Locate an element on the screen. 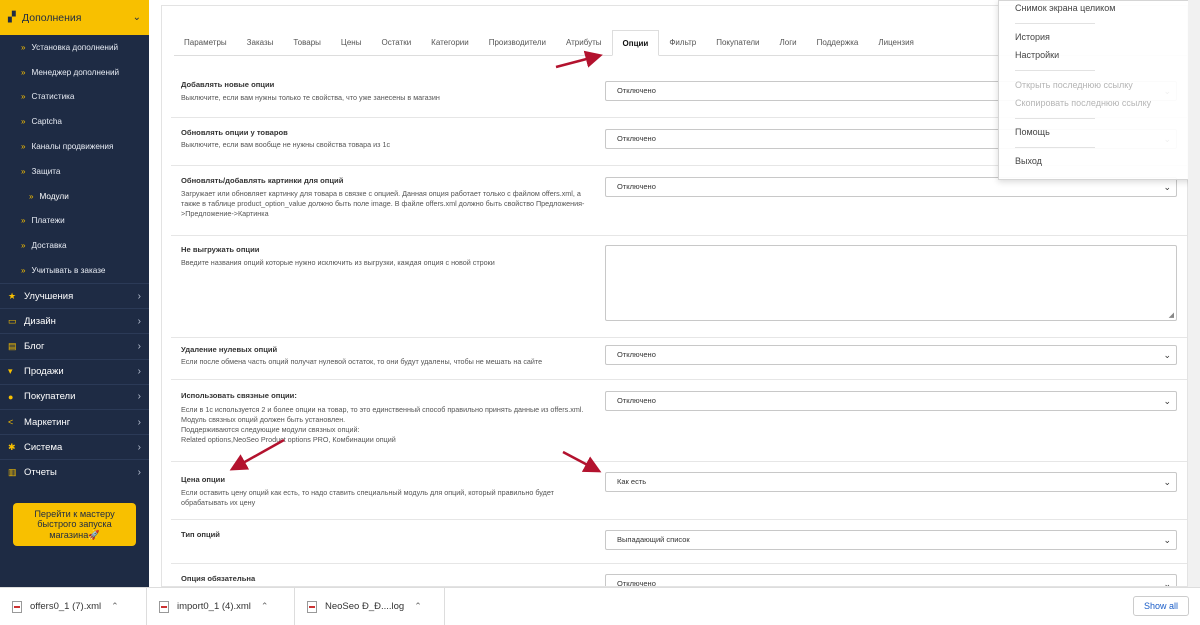  sidebar-item-label: Продажи is located at coordinates (44, 372).